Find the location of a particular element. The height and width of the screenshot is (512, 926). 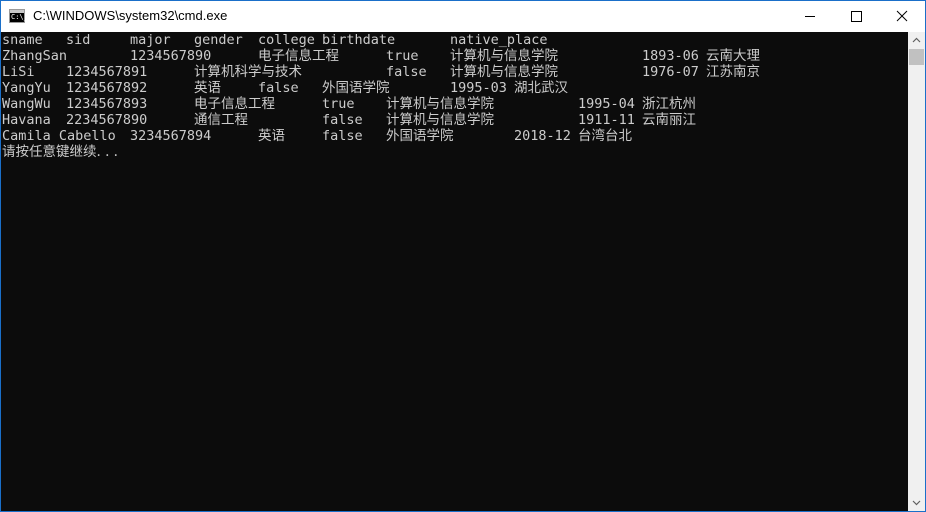

press-any-key-prompt: 请按任意键继续. . . is located at coordinates (60, 152).